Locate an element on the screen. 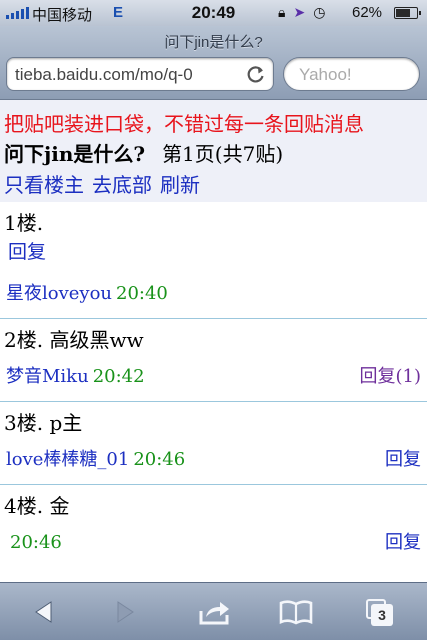 The image size is (427, 640). user-link: 星夜loveyou is located at coordinates (59, 293).